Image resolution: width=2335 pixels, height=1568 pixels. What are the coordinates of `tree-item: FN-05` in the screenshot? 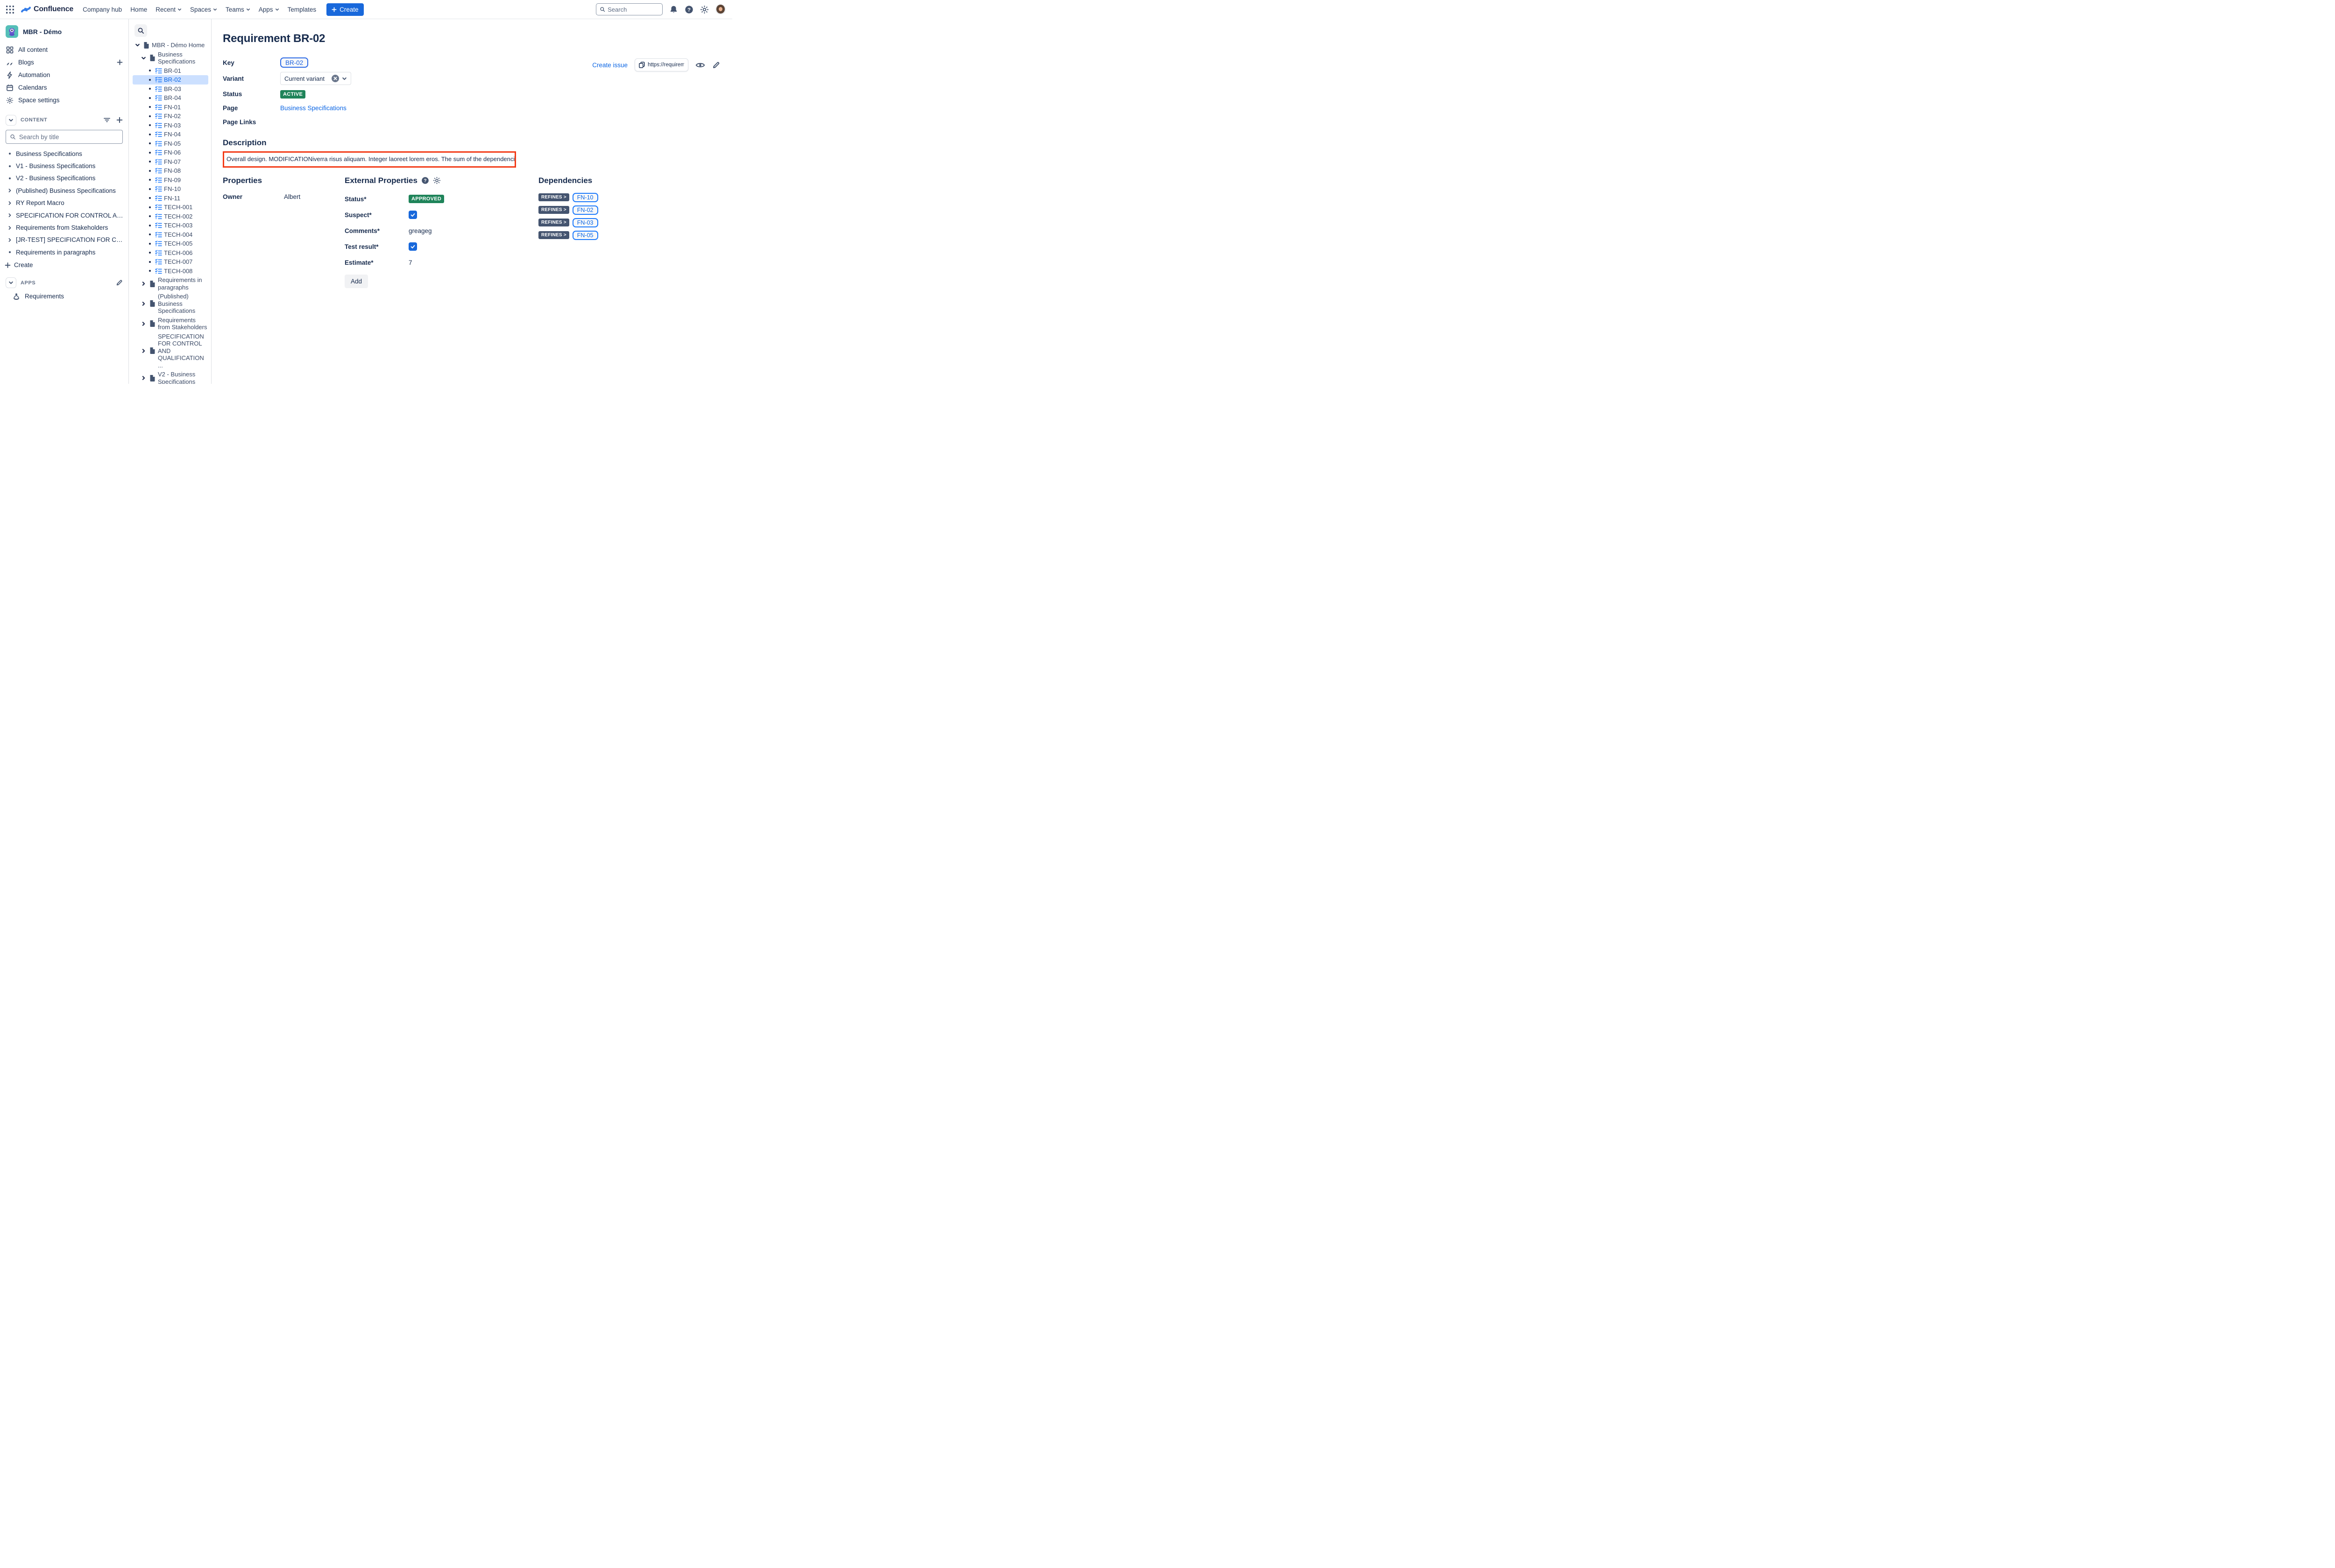 It's located at (170, 143).